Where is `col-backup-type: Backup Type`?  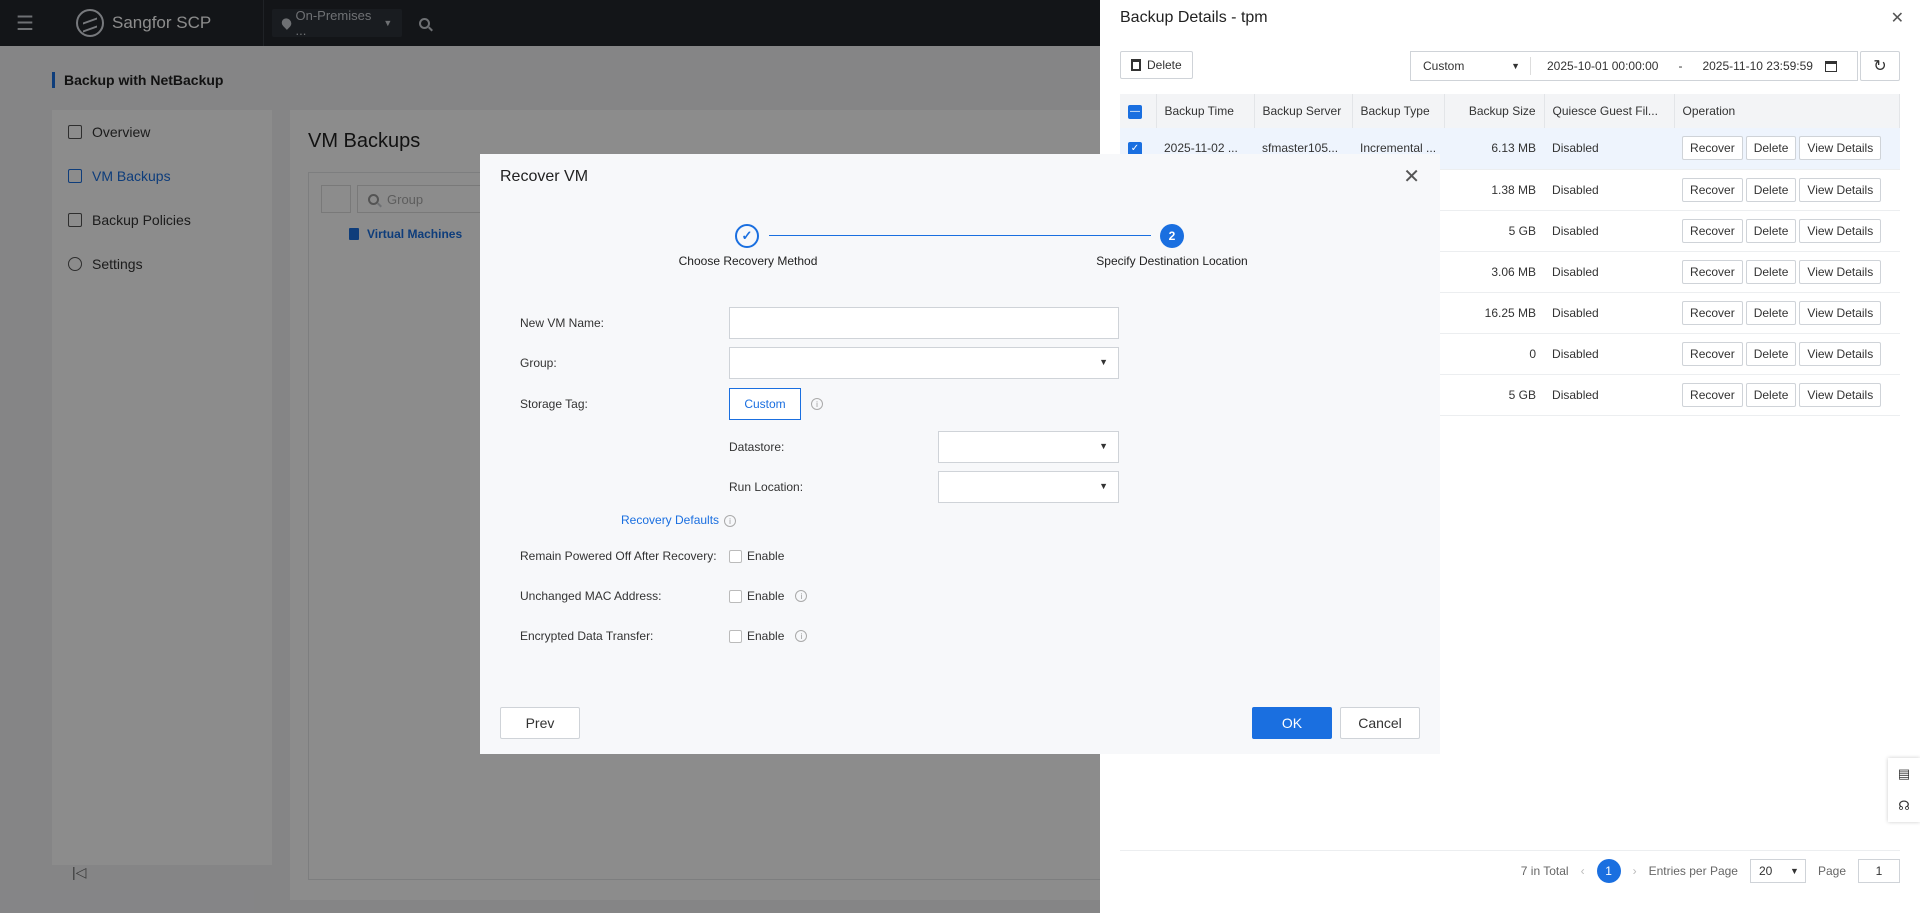
col-backup-type: Backup Type is located at coordinates (1398, 111).